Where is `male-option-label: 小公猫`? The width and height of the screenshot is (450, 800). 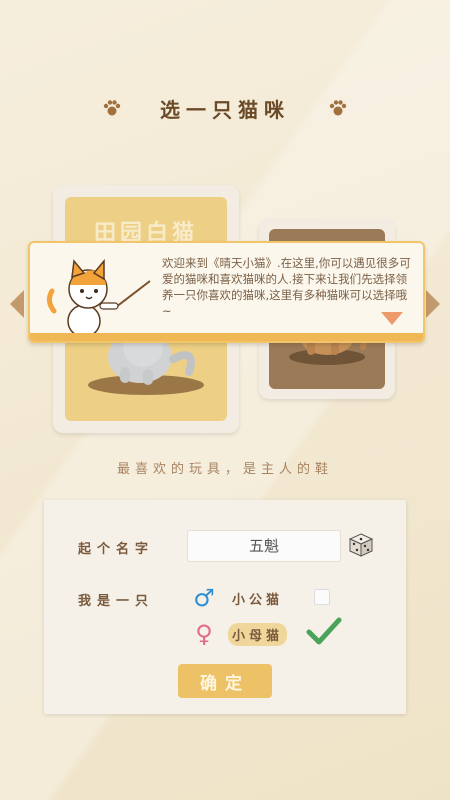
male-option-label: 小公猫 is located at coordinates (258, 600).